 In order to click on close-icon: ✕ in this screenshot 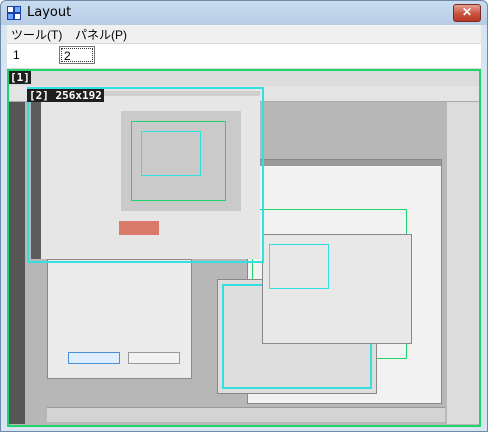, I will do `click(467, 12)`.